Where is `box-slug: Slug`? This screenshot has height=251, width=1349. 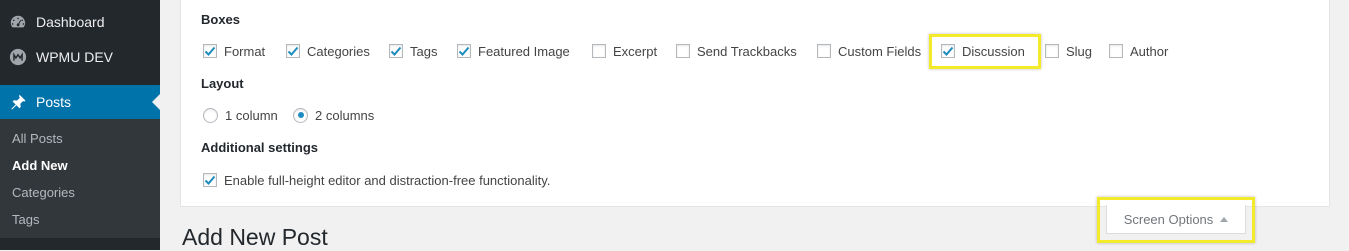 box-slug: Slug is located at coordinates (1068, 51).